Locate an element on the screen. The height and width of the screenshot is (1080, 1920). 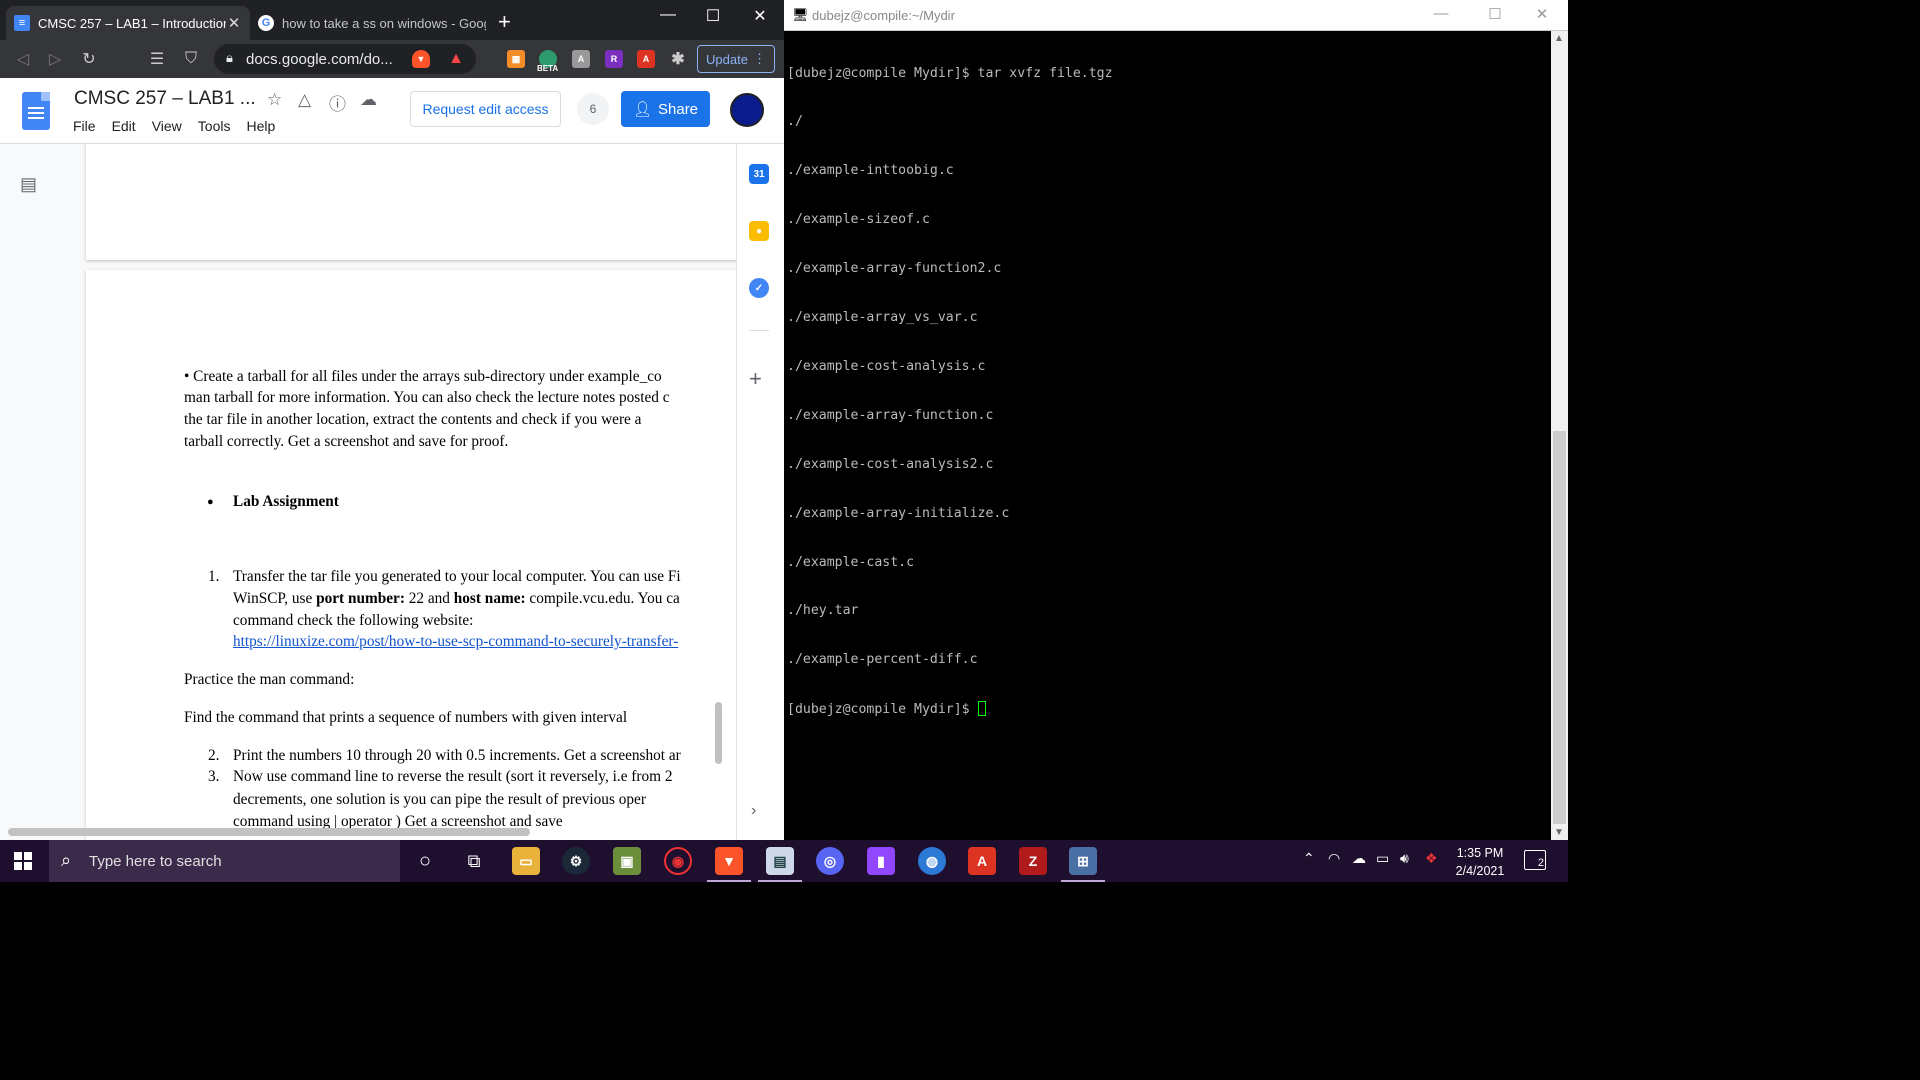
scroll-up-arrow-icon: ▲ is located at coordinates (1559, 38).